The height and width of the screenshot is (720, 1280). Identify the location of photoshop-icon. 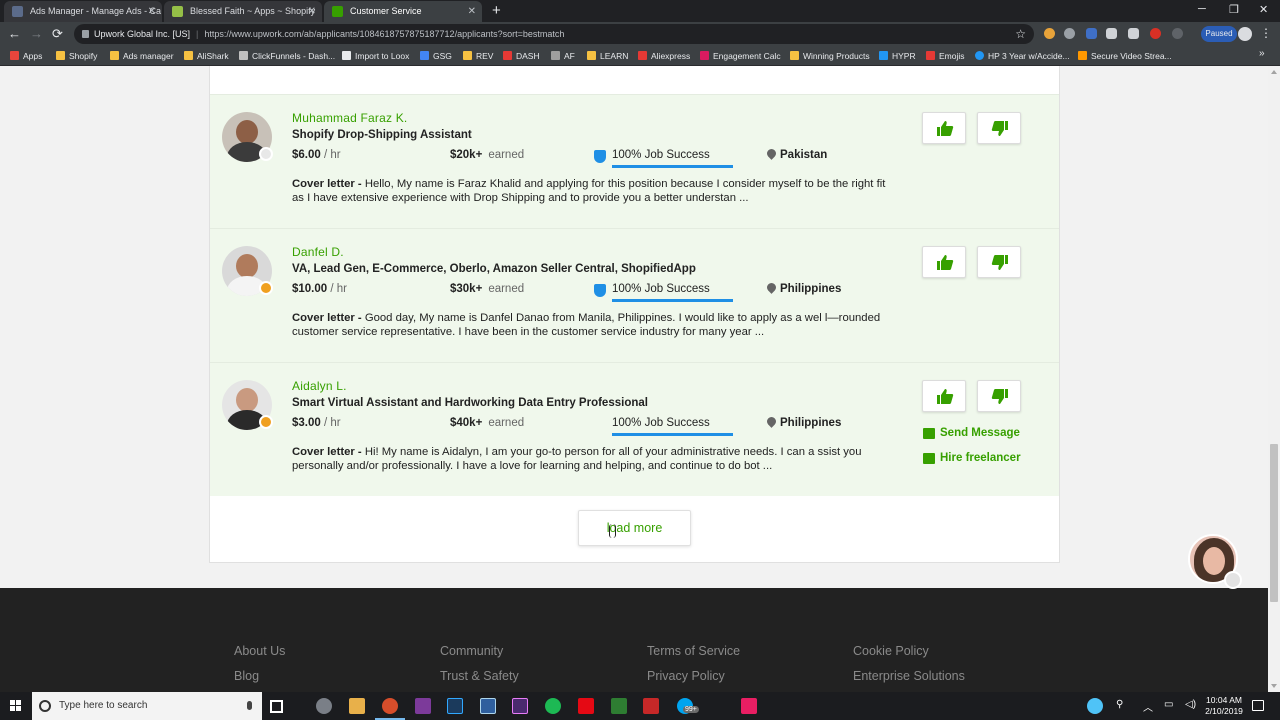
(455, 706).